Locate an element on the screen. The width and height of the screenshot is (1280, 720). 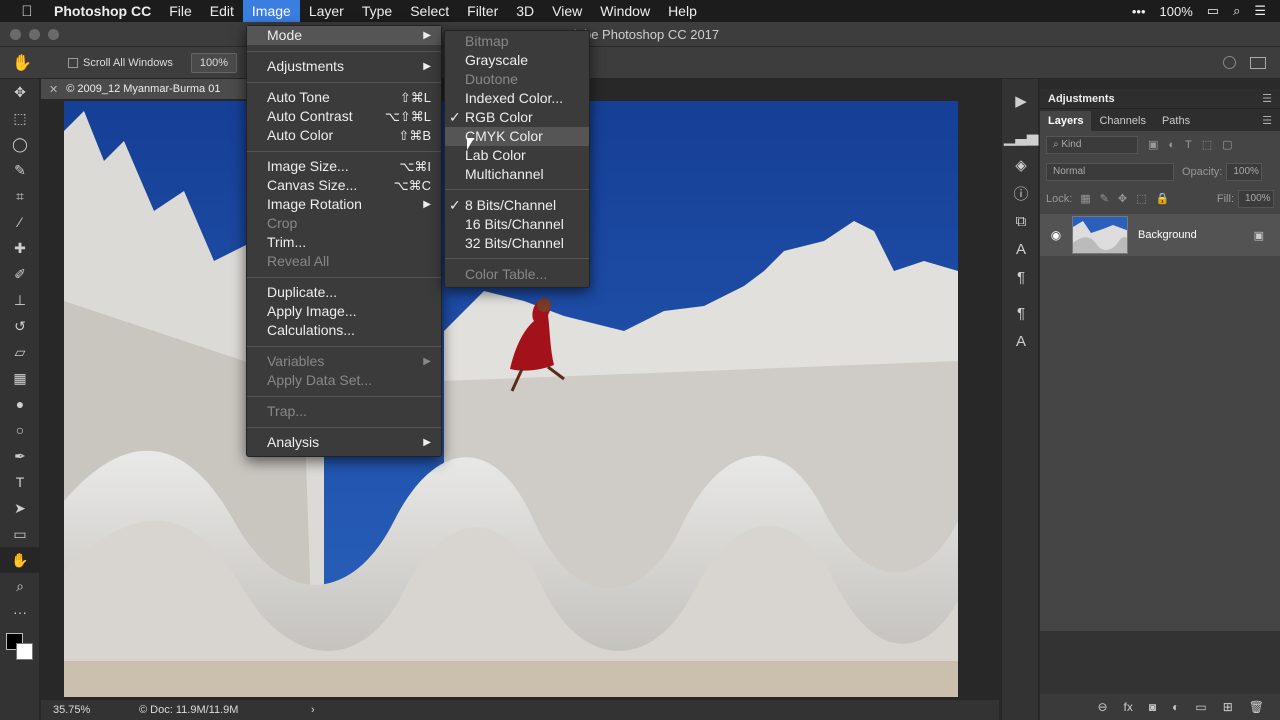
info-icon: ⓘ is located at coordinates (1021, 193).